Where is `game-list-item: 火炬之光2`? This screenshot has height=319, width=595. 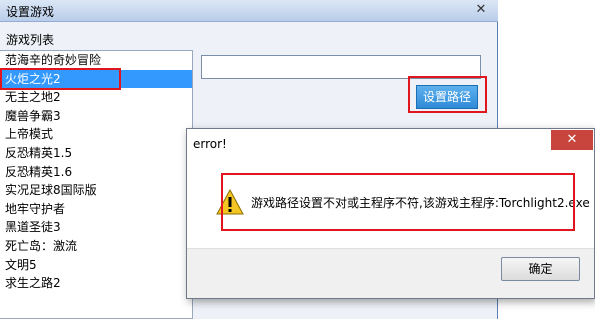 game-list-item: 火炬之光2 is located at coordinates (96, 79).